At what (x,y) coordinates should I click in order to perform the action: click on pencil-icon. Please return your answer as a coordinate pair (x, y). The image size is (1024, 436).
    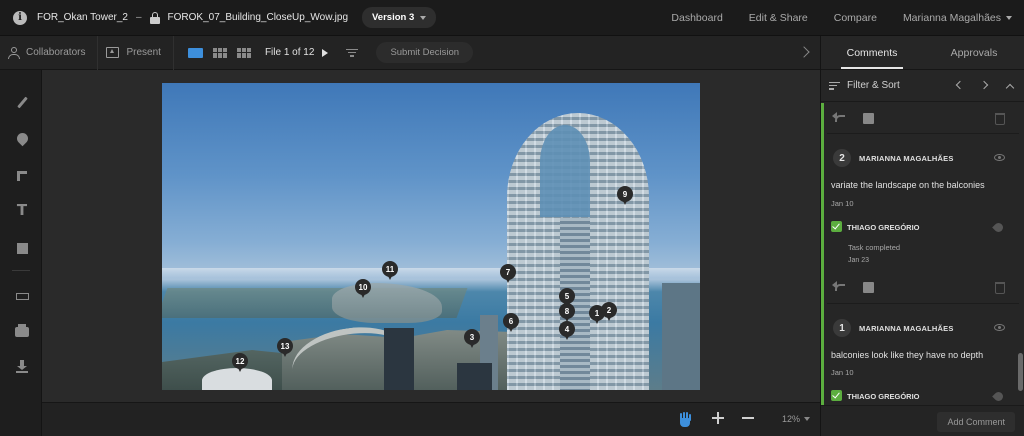
    Looking at the image, I should click on (22, 102).